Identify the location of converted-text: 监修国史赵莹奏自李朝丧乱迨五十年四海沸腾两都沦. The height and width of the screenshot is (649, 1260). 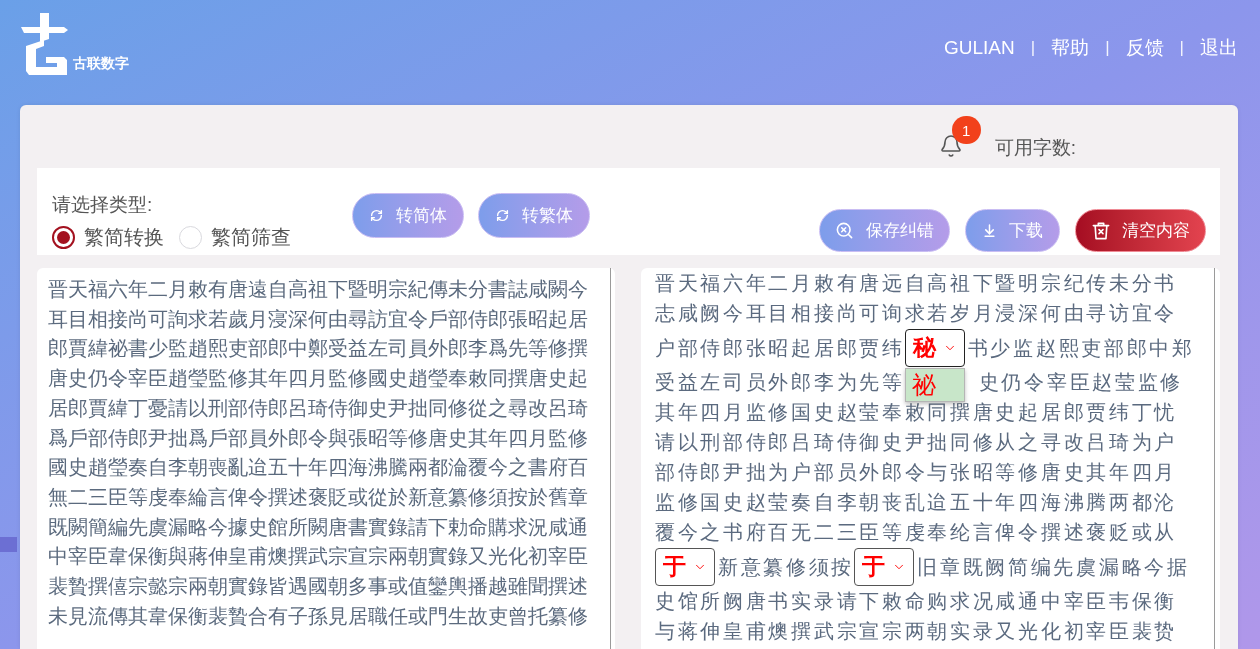
(916, 502).